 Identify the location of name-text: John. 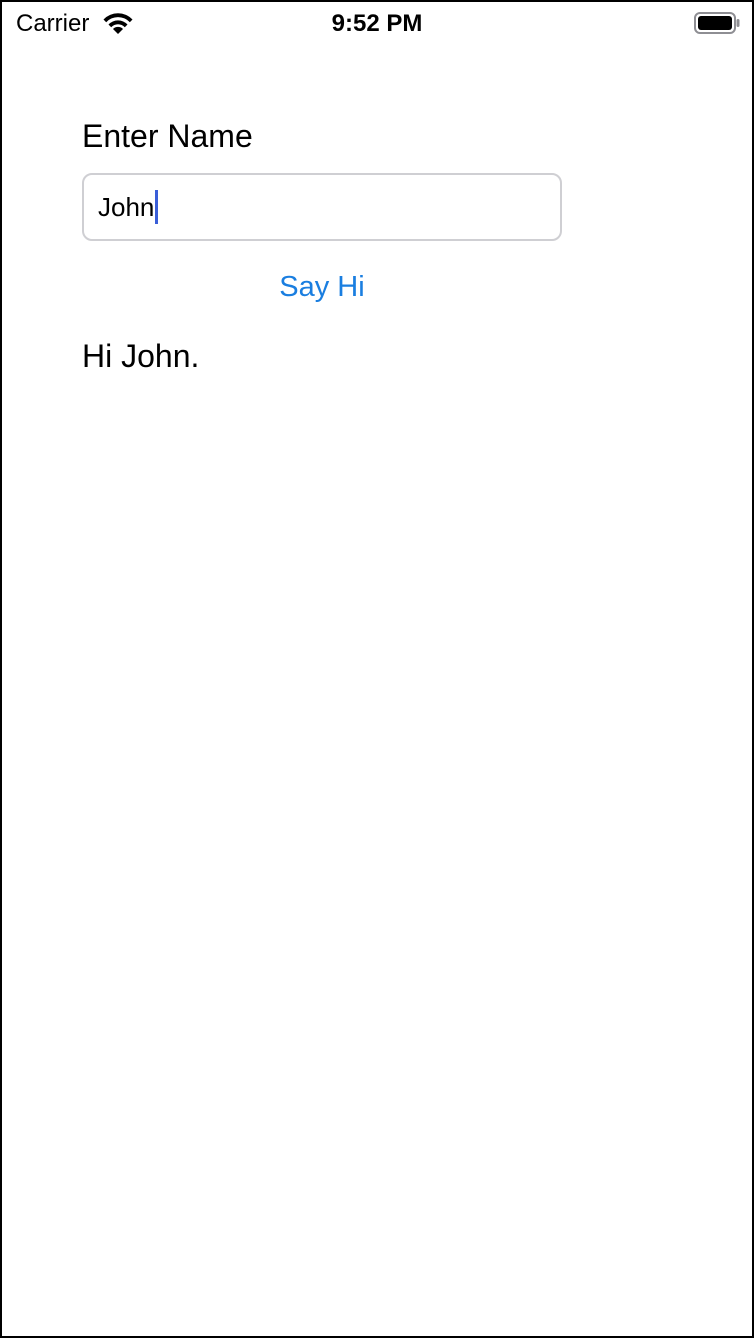
(126, 207).